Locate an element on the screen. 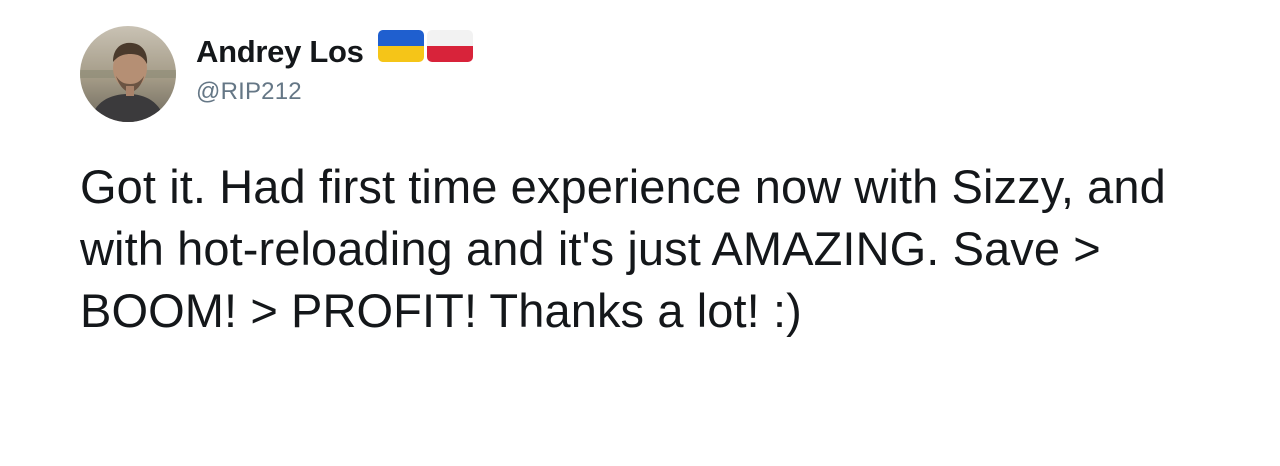  display-name: Andrey Los is located at coordinates (280, 52).